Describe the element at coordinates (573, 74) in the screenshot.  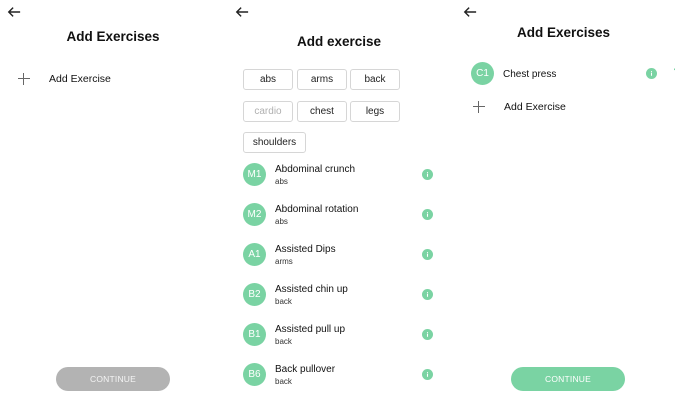
I see `selected-exercise-item: C1 Chest press` at that location.